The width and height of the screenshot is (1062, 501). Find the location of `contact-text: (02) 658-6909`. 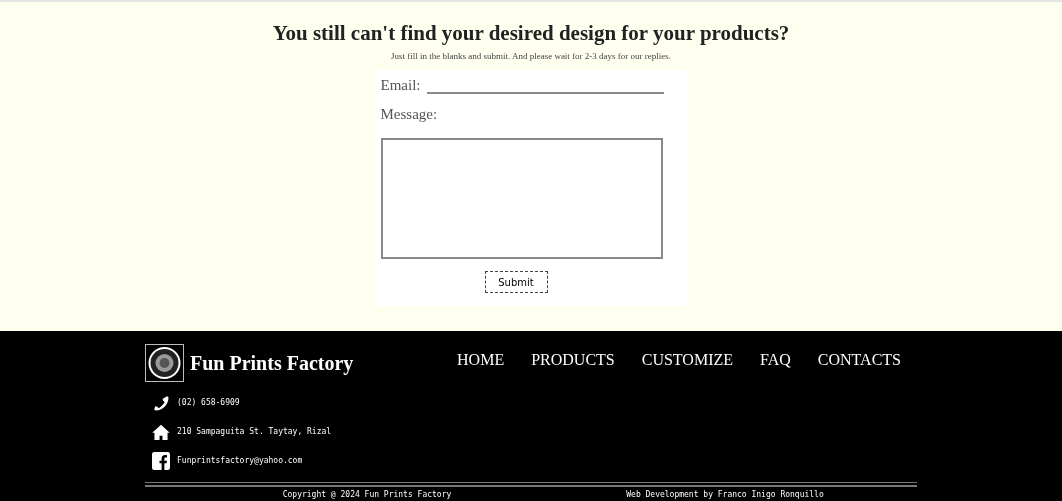

contact-text: (02) 658-6909 is located at coordinates (208, 402).